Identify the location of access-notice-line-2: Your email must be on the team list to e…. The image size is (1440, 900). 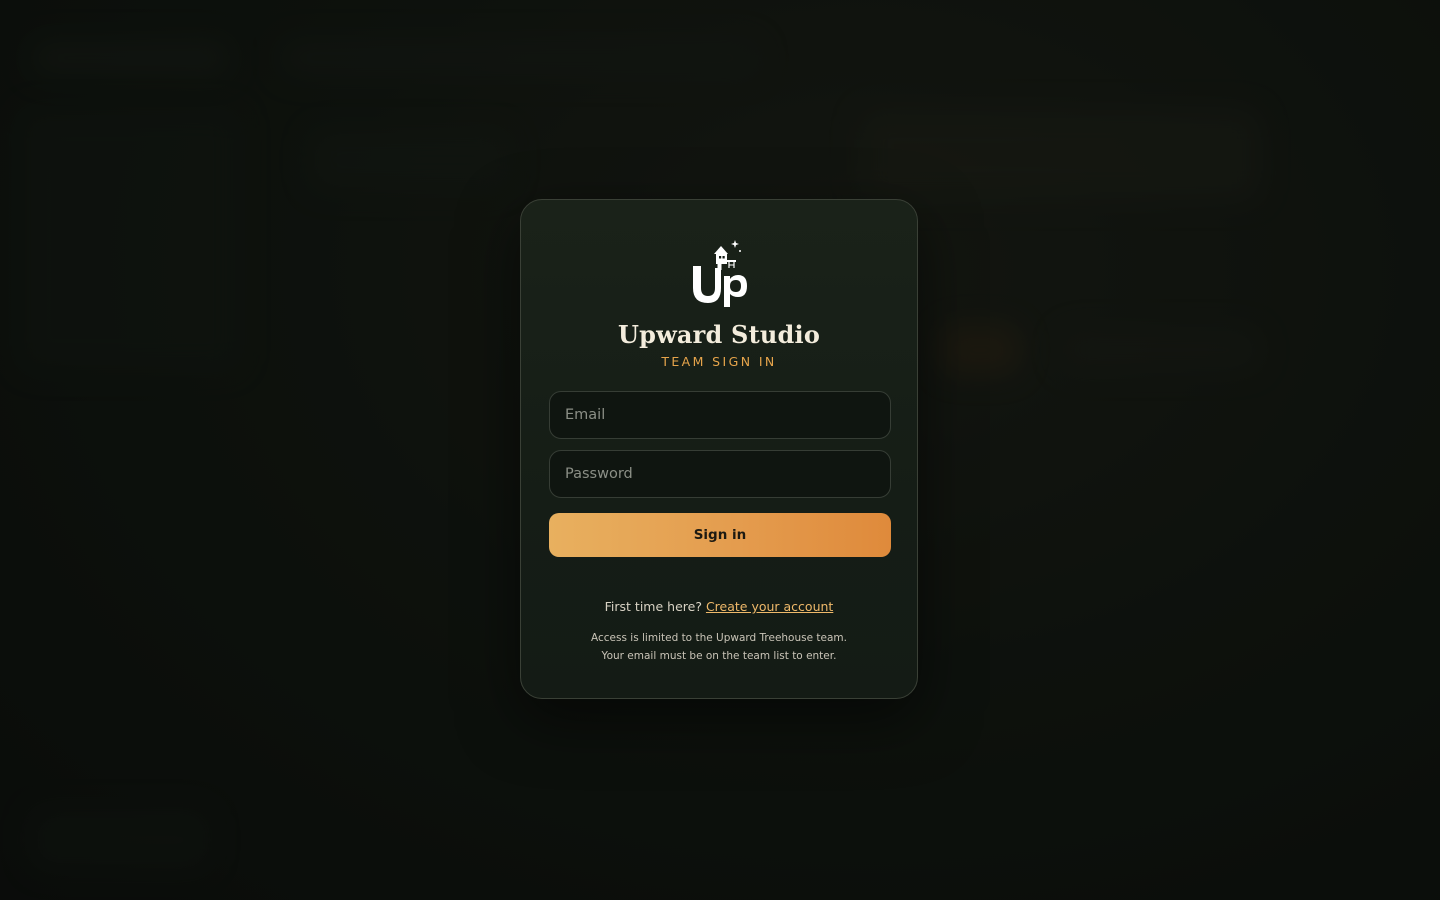
(719, 656).